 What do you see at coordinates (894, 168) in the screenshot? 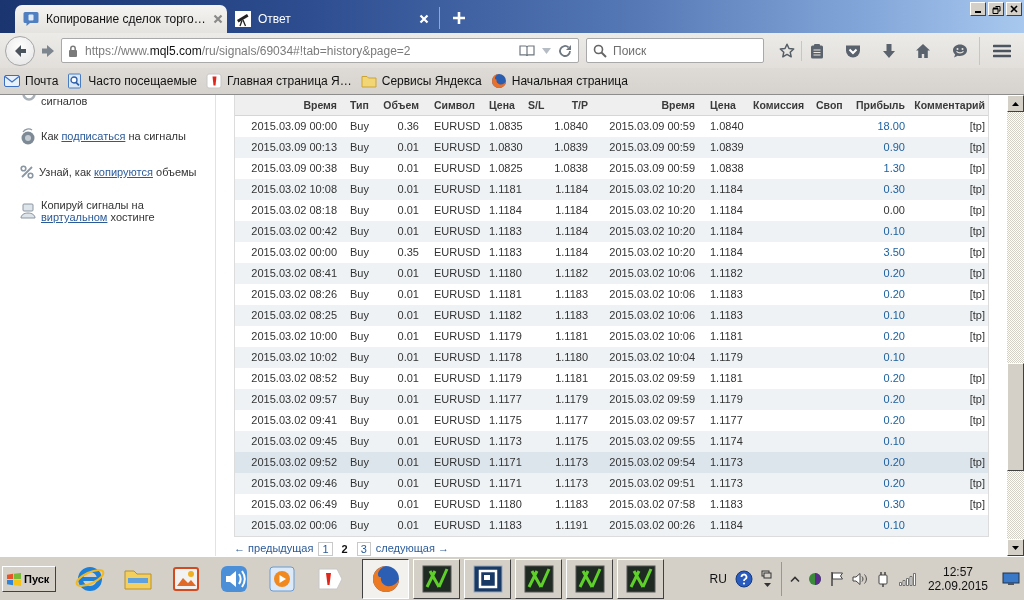
I see `table-cell-text: 1.30` at bounding box center [894, 168].